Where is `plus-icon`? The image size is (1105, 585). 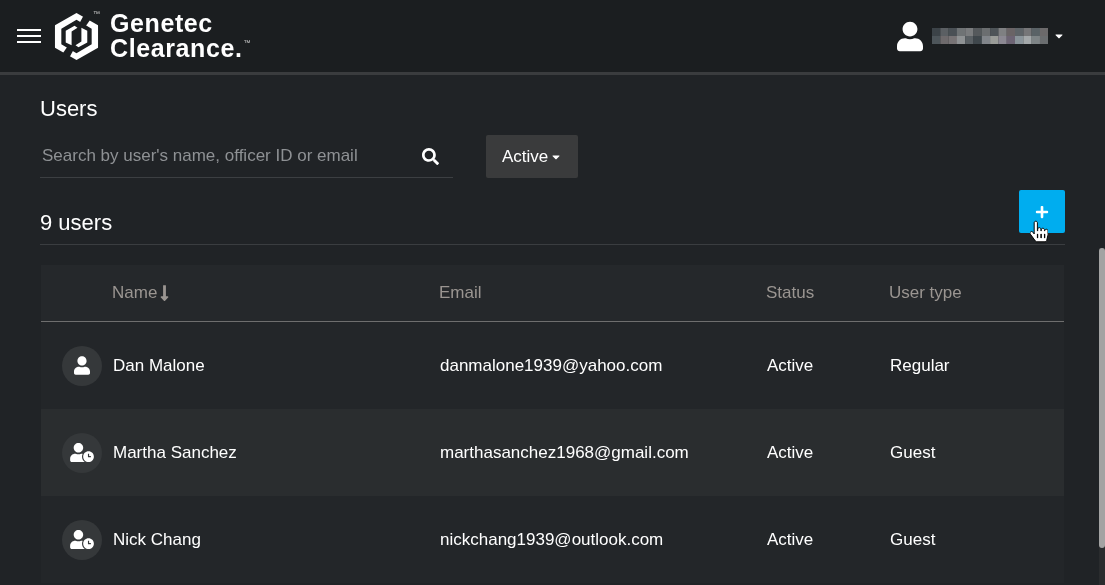 plus-icon is located at coordinates (1042, 211).